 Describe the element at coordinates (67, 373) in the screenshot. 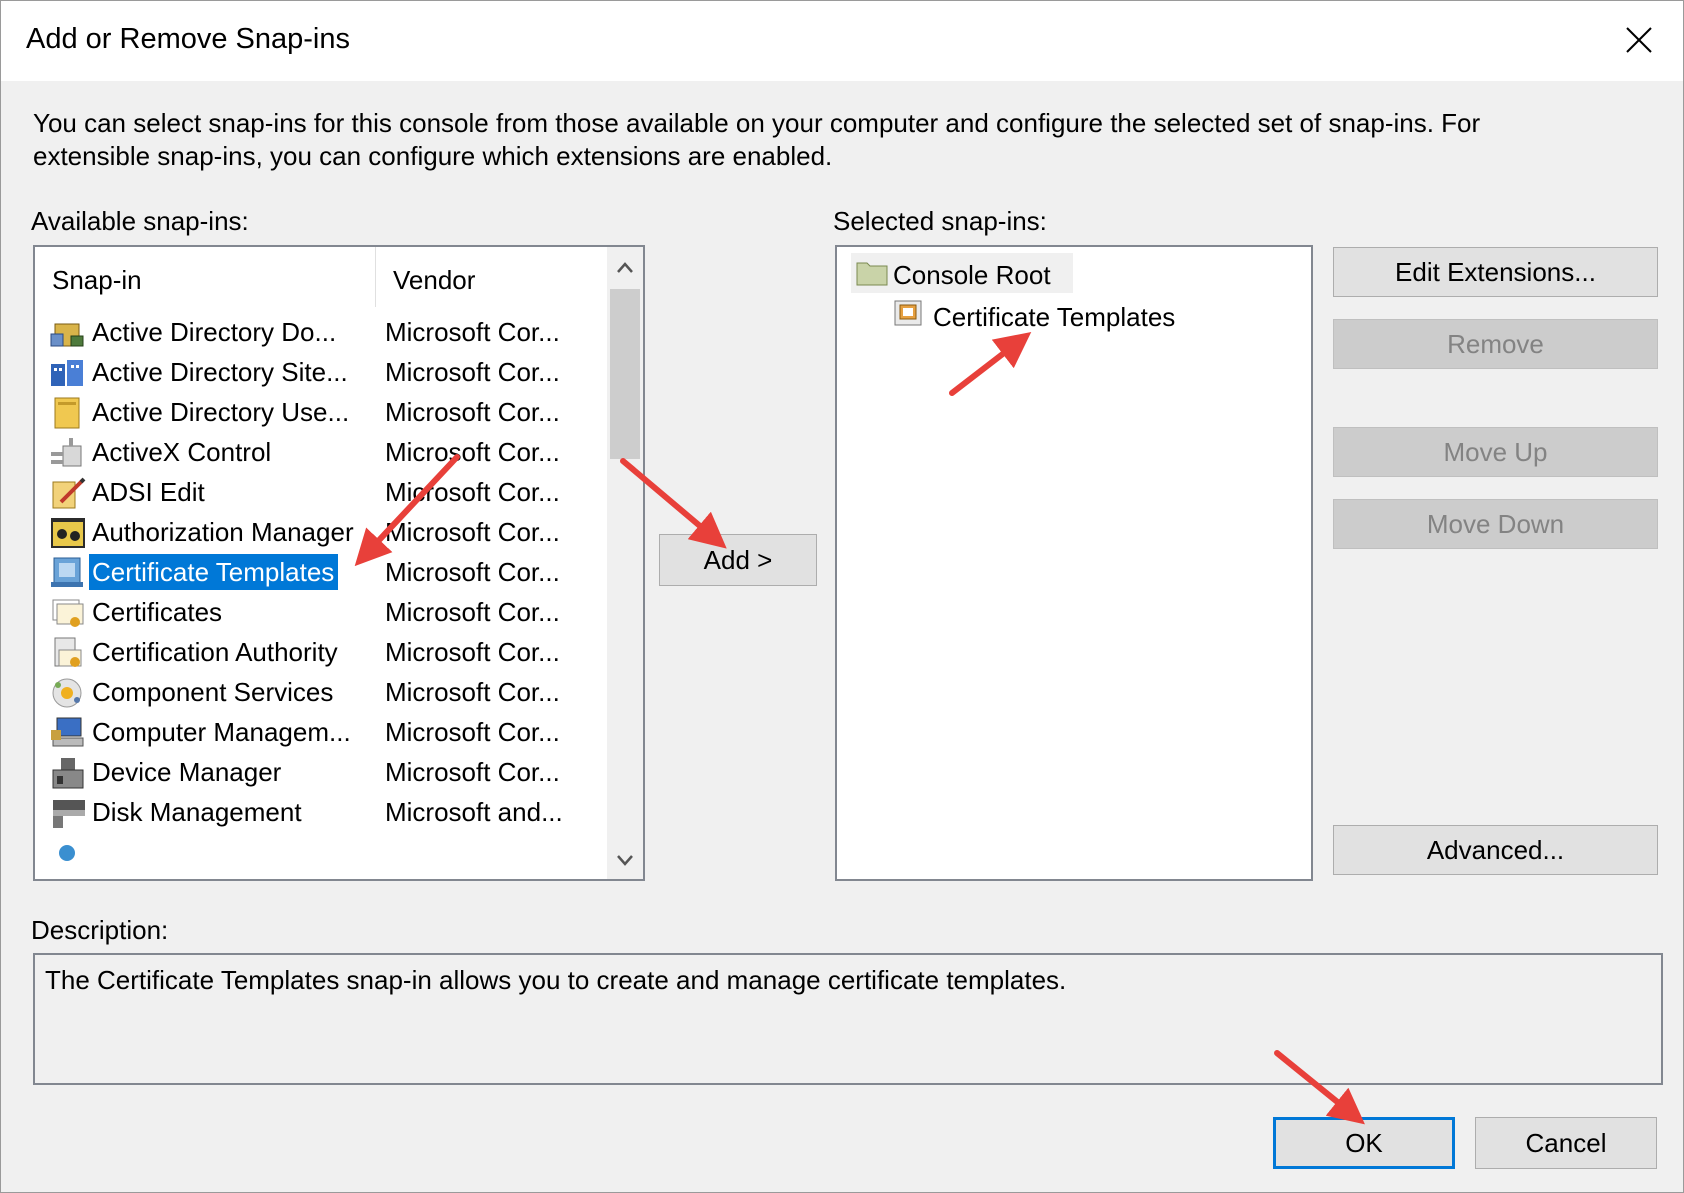

I see `ad-sites-icon` at that location.